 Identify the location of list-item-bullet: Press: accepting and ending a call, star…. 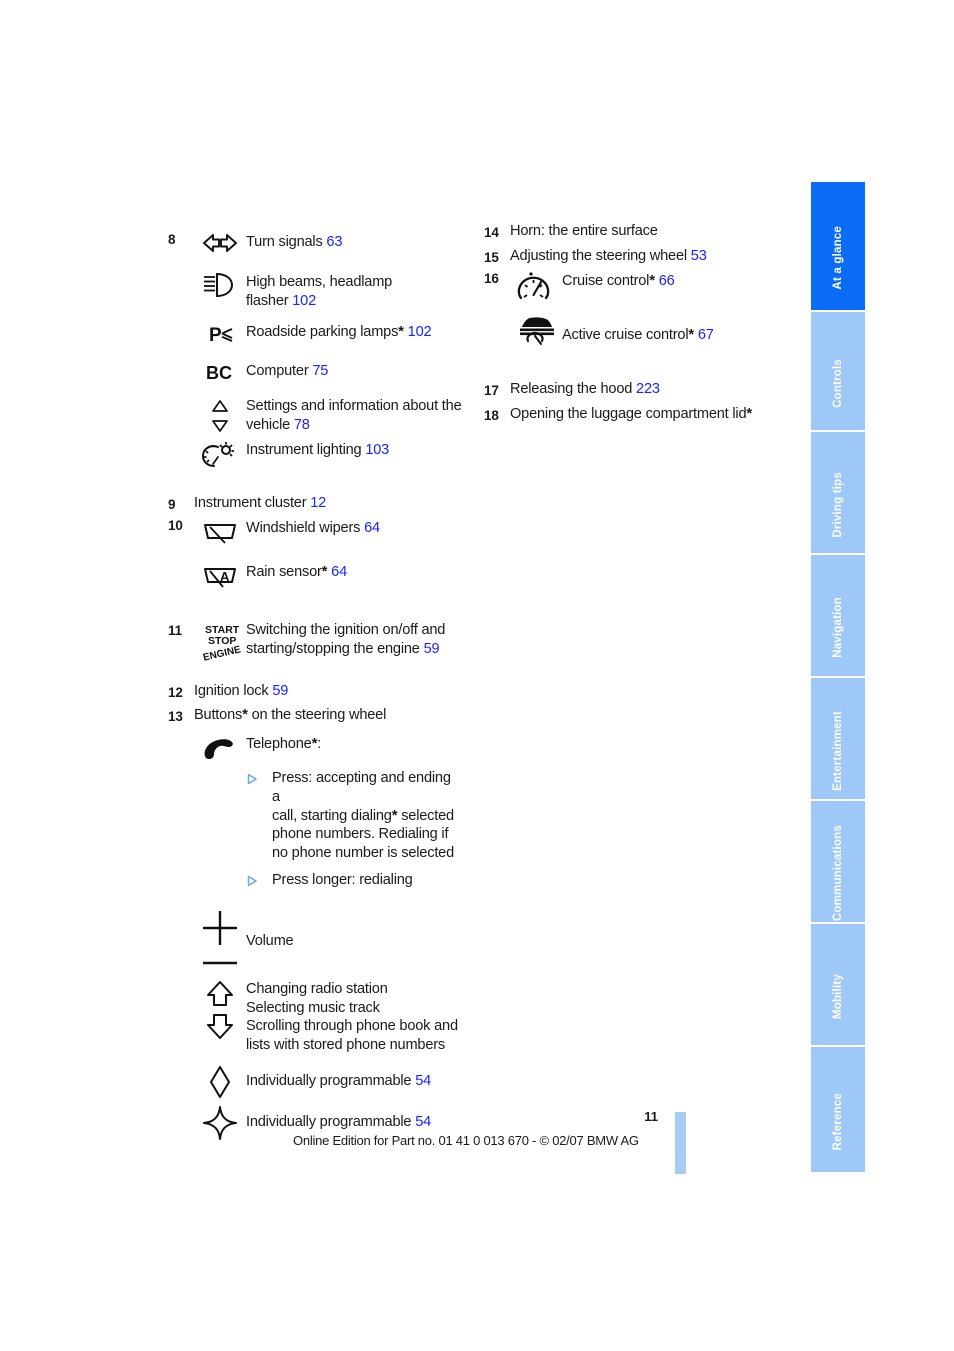
(362, 815).